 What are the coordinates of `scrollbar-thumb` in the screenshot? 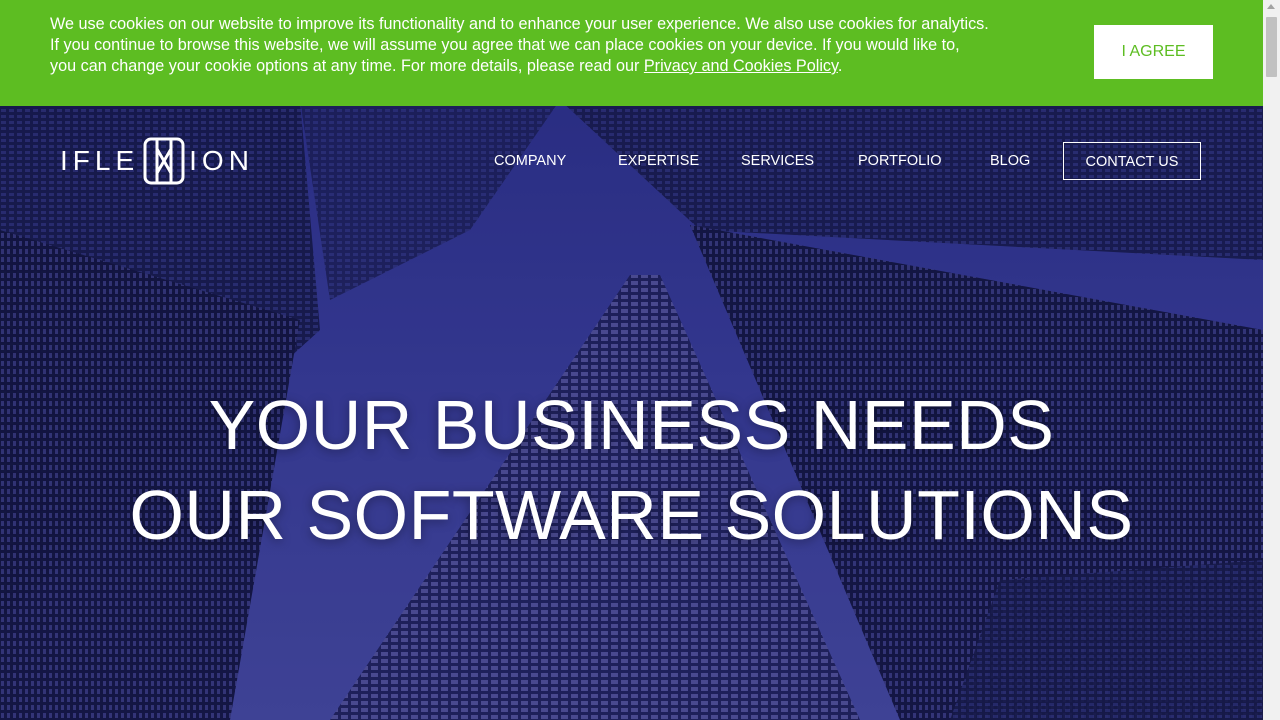 It's located at (1271, 47).